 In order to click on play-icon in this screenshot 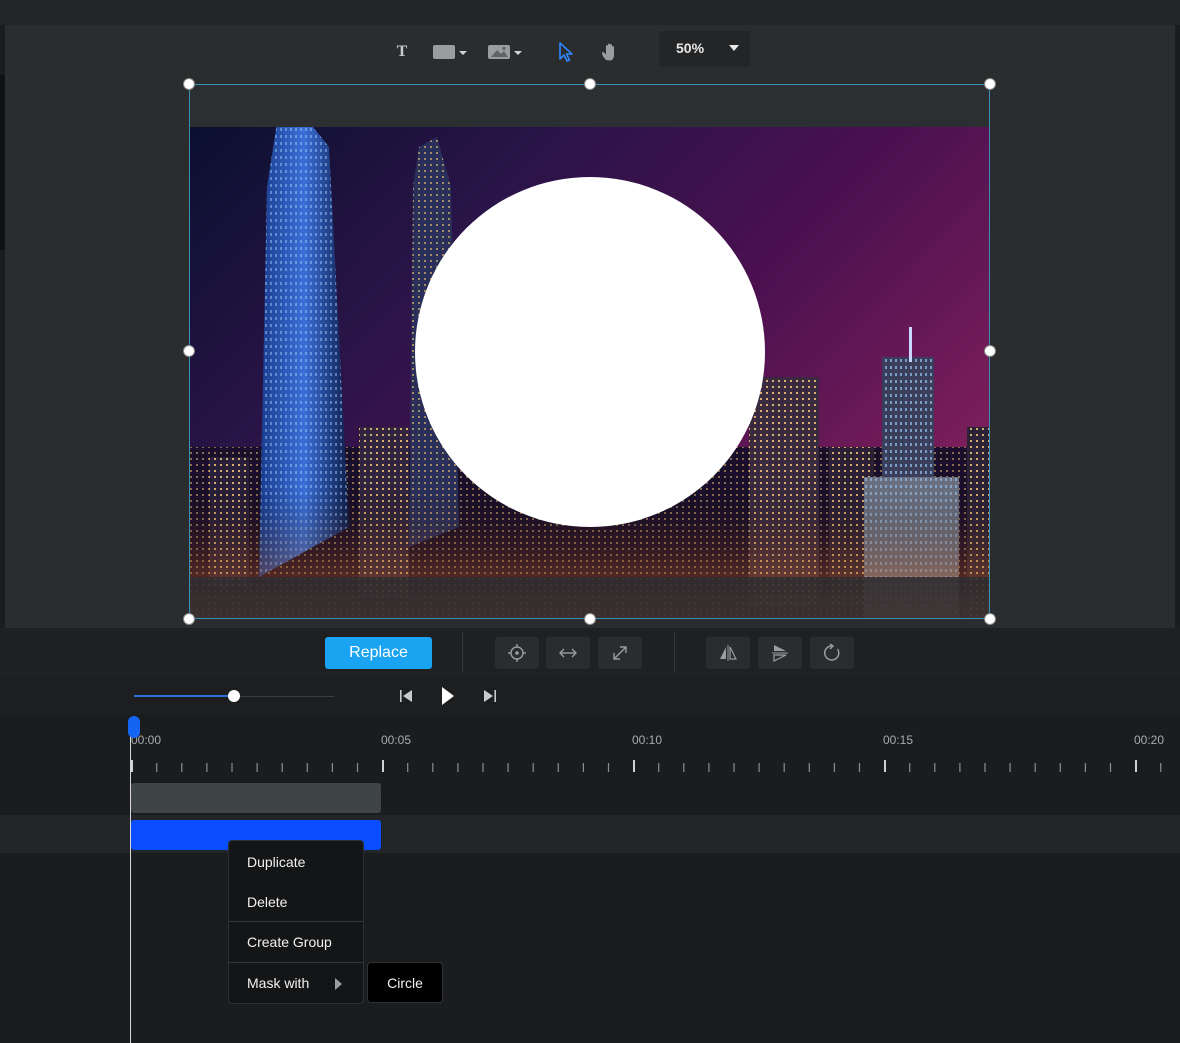, I will do `click(448, 696)`.